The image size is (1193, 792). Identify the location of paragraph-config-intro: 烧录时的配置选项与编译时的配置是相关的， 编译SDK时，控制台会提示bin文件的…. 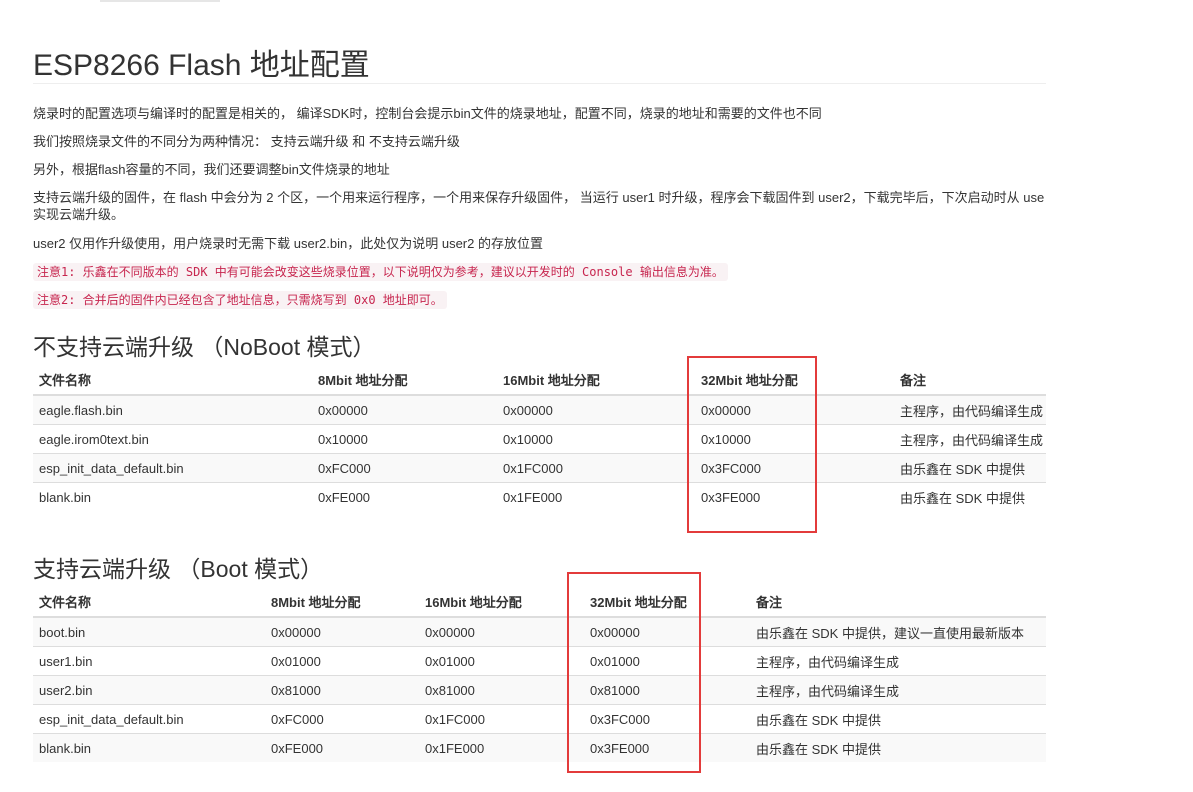
(427, 113).